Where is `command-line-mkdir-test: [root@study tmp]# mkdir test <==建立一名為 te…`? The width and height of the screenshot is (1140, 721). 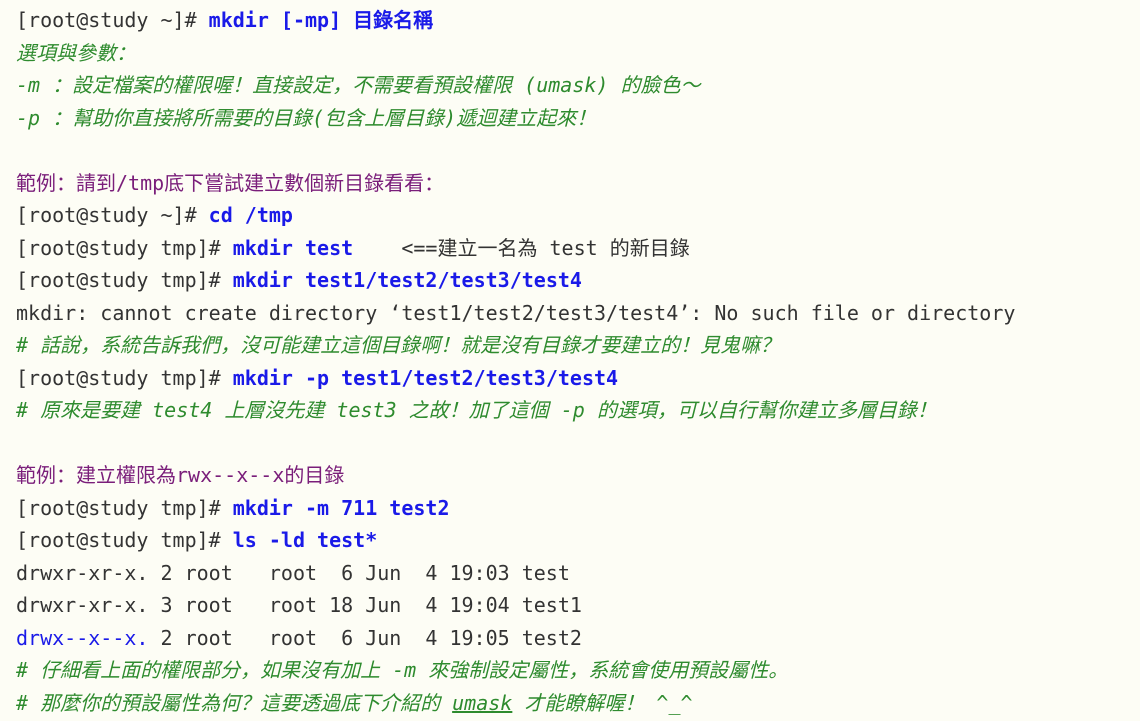 command-line-mkdir-test: [root@study tmp]# mkdir test <==建立一名為 te… is located at coordinates (578, 248).